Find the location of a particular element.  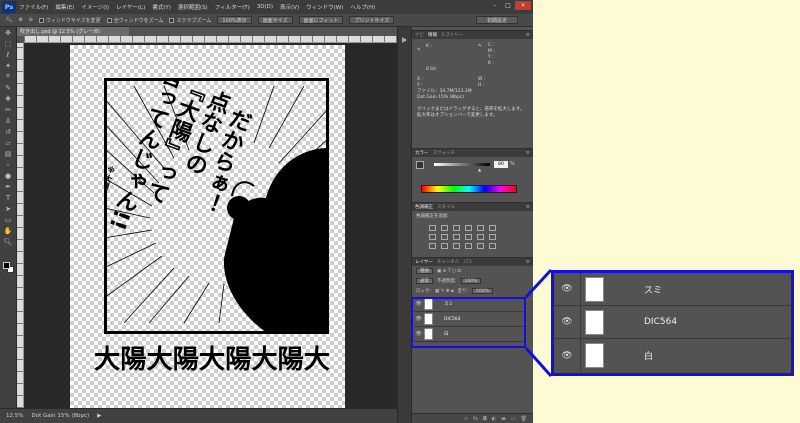

layers-zoom-callout: 👁︎ スミ 👁︎ DIC564 👁︎ 白 is located at coordinates (672, 323).